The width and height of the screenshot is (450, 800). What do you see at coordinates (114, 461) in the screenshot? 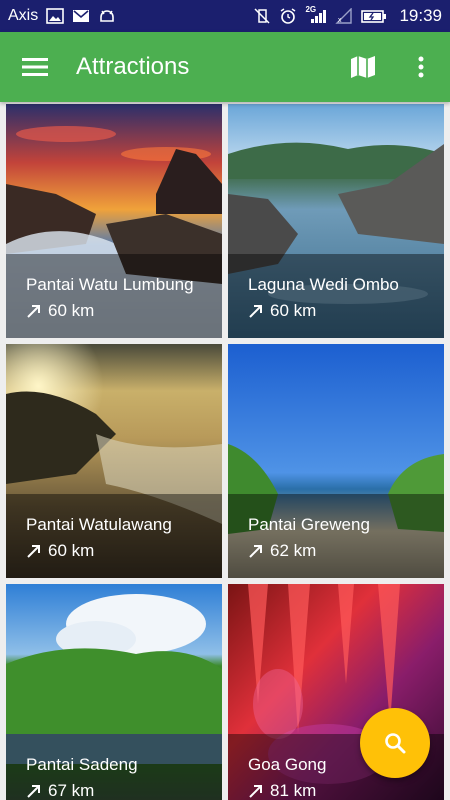
I see `attraction-card: Pantai Watulawang 60 km` at bounding box center [114, 461].